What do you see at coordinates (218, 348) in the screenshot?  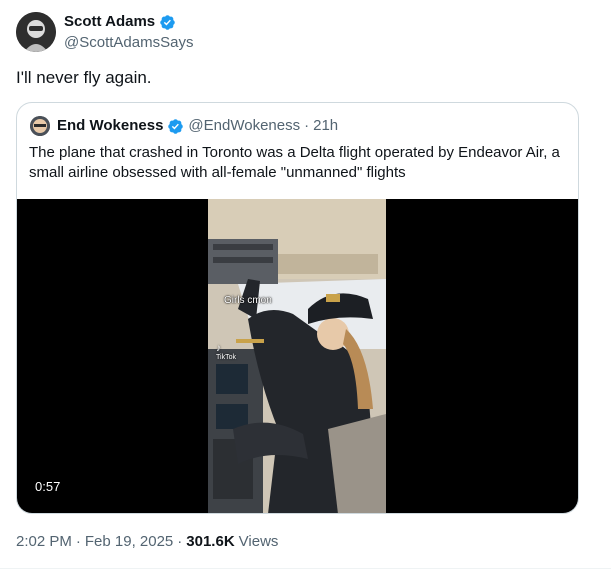 I see `tiktok-logo-icon: ♪` at bounding box center [218, 348].